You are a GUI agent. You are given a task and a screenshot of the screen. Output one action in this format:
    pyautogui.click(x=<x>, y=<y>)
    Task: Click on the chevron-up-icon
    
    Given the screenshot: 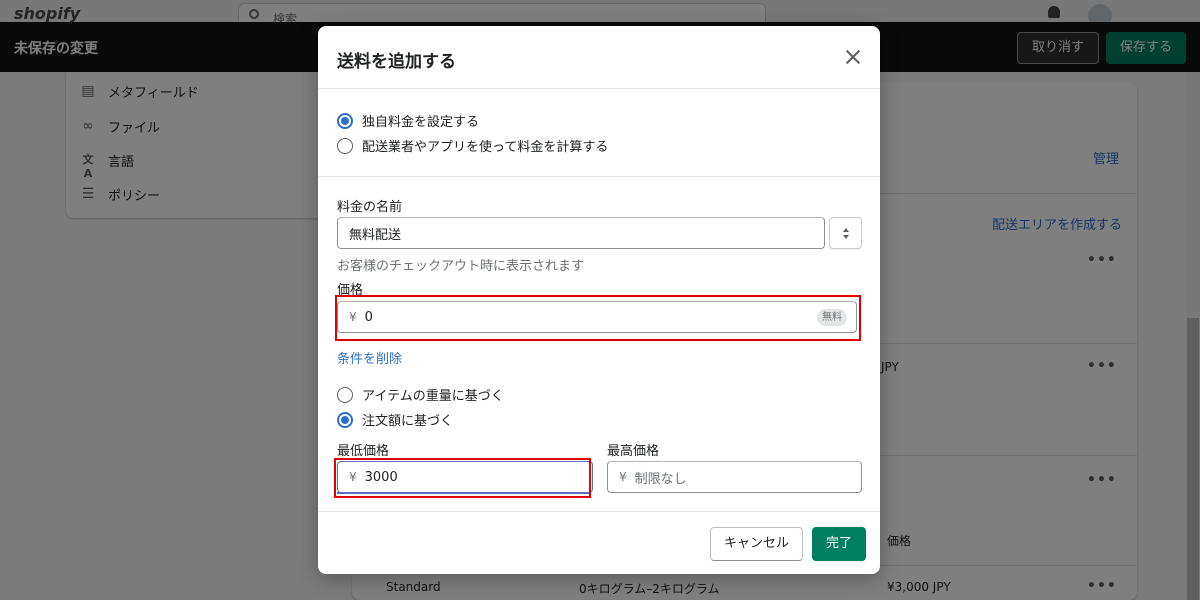 What is the action you would take?
    pyautogui.click(x=846, y=230)
    